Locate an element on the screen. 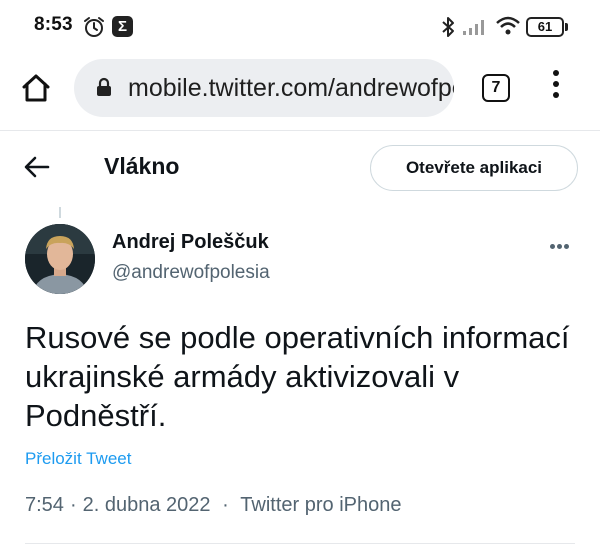 The image size is (600, 547). tweet-source: Twitter pro iPhone is located at coordinates (321, 505).